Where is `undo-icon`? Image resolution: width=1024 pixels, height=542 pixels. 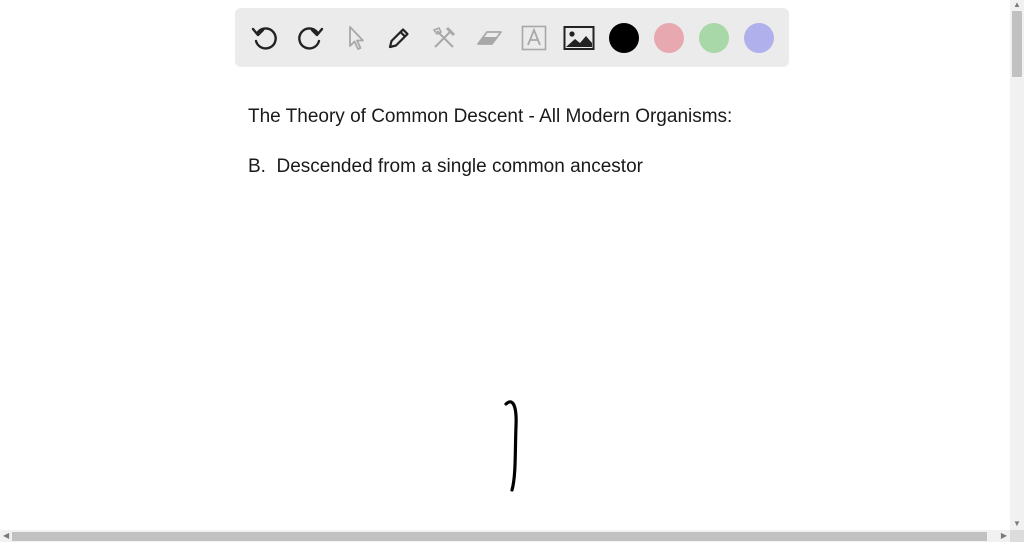
undo-icon is located at coordinates (264, 38).